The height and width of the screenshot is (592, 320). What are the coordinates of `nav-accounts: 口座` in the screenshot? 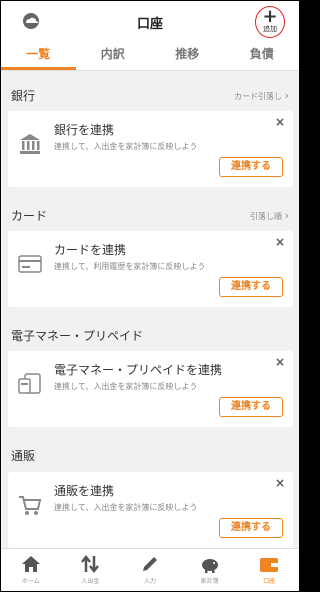 It's located at (269, 570).